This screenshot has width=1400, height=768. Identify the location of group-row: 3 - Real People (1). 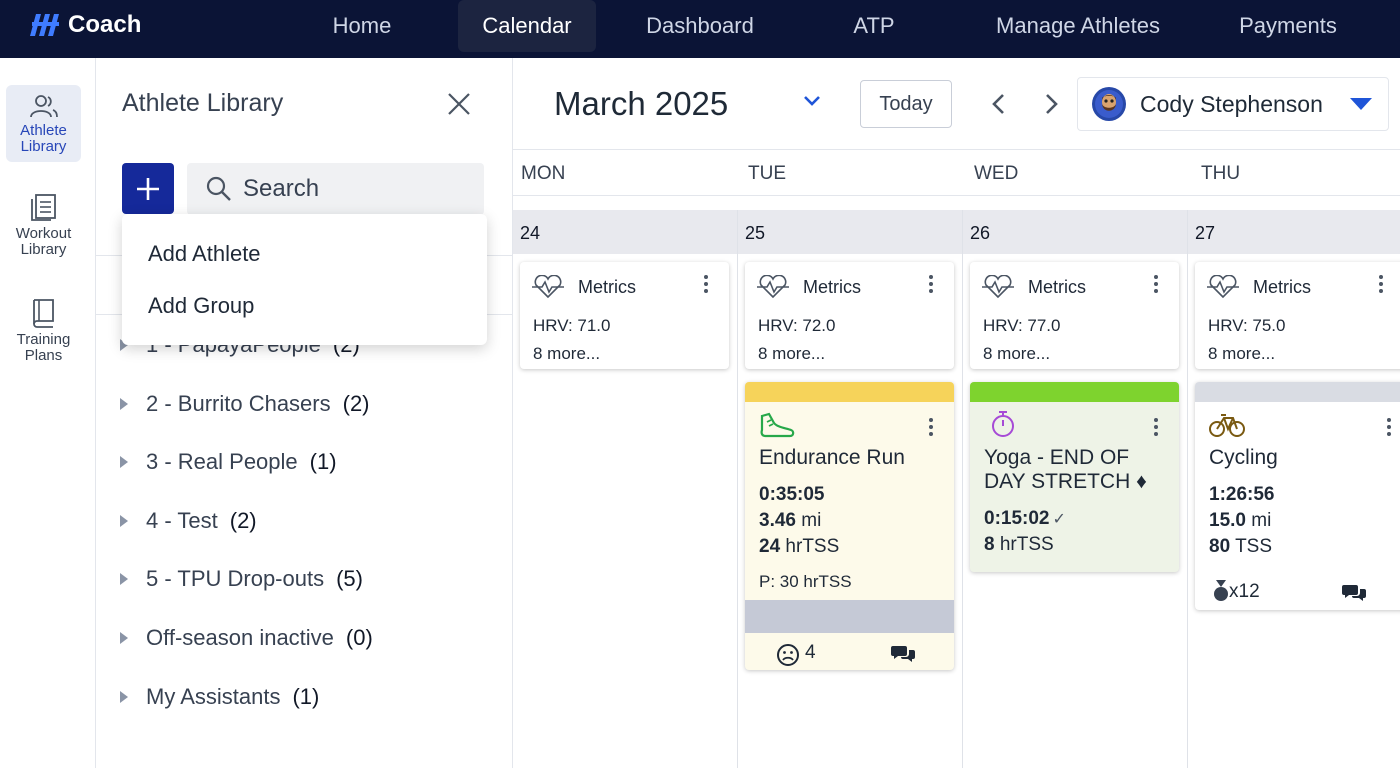
(228, 462).